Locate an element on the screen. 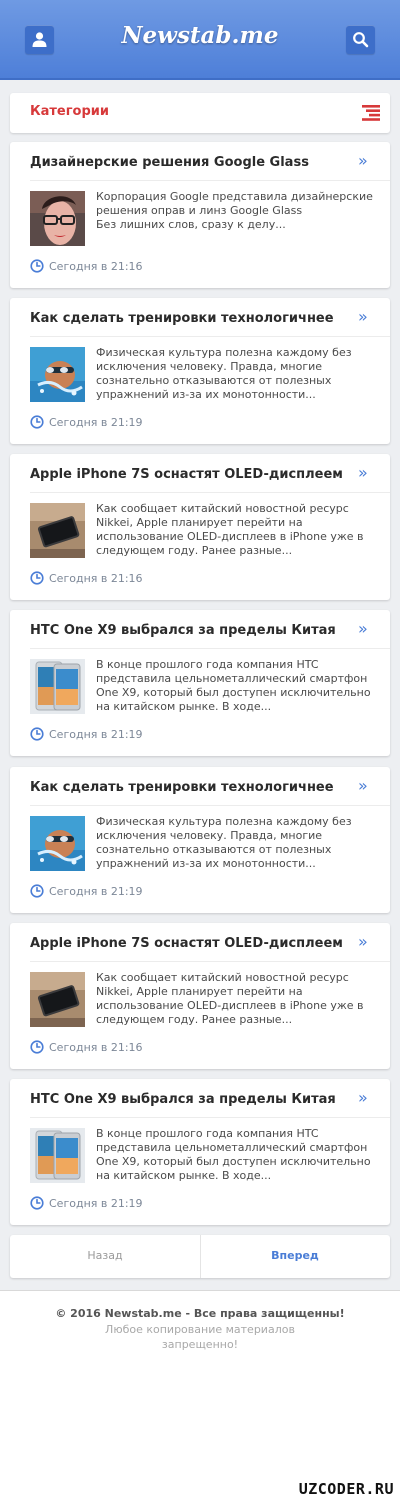 The width and height of the screenshot is (400, 1500). search-button is located at coordinates (360, 39).